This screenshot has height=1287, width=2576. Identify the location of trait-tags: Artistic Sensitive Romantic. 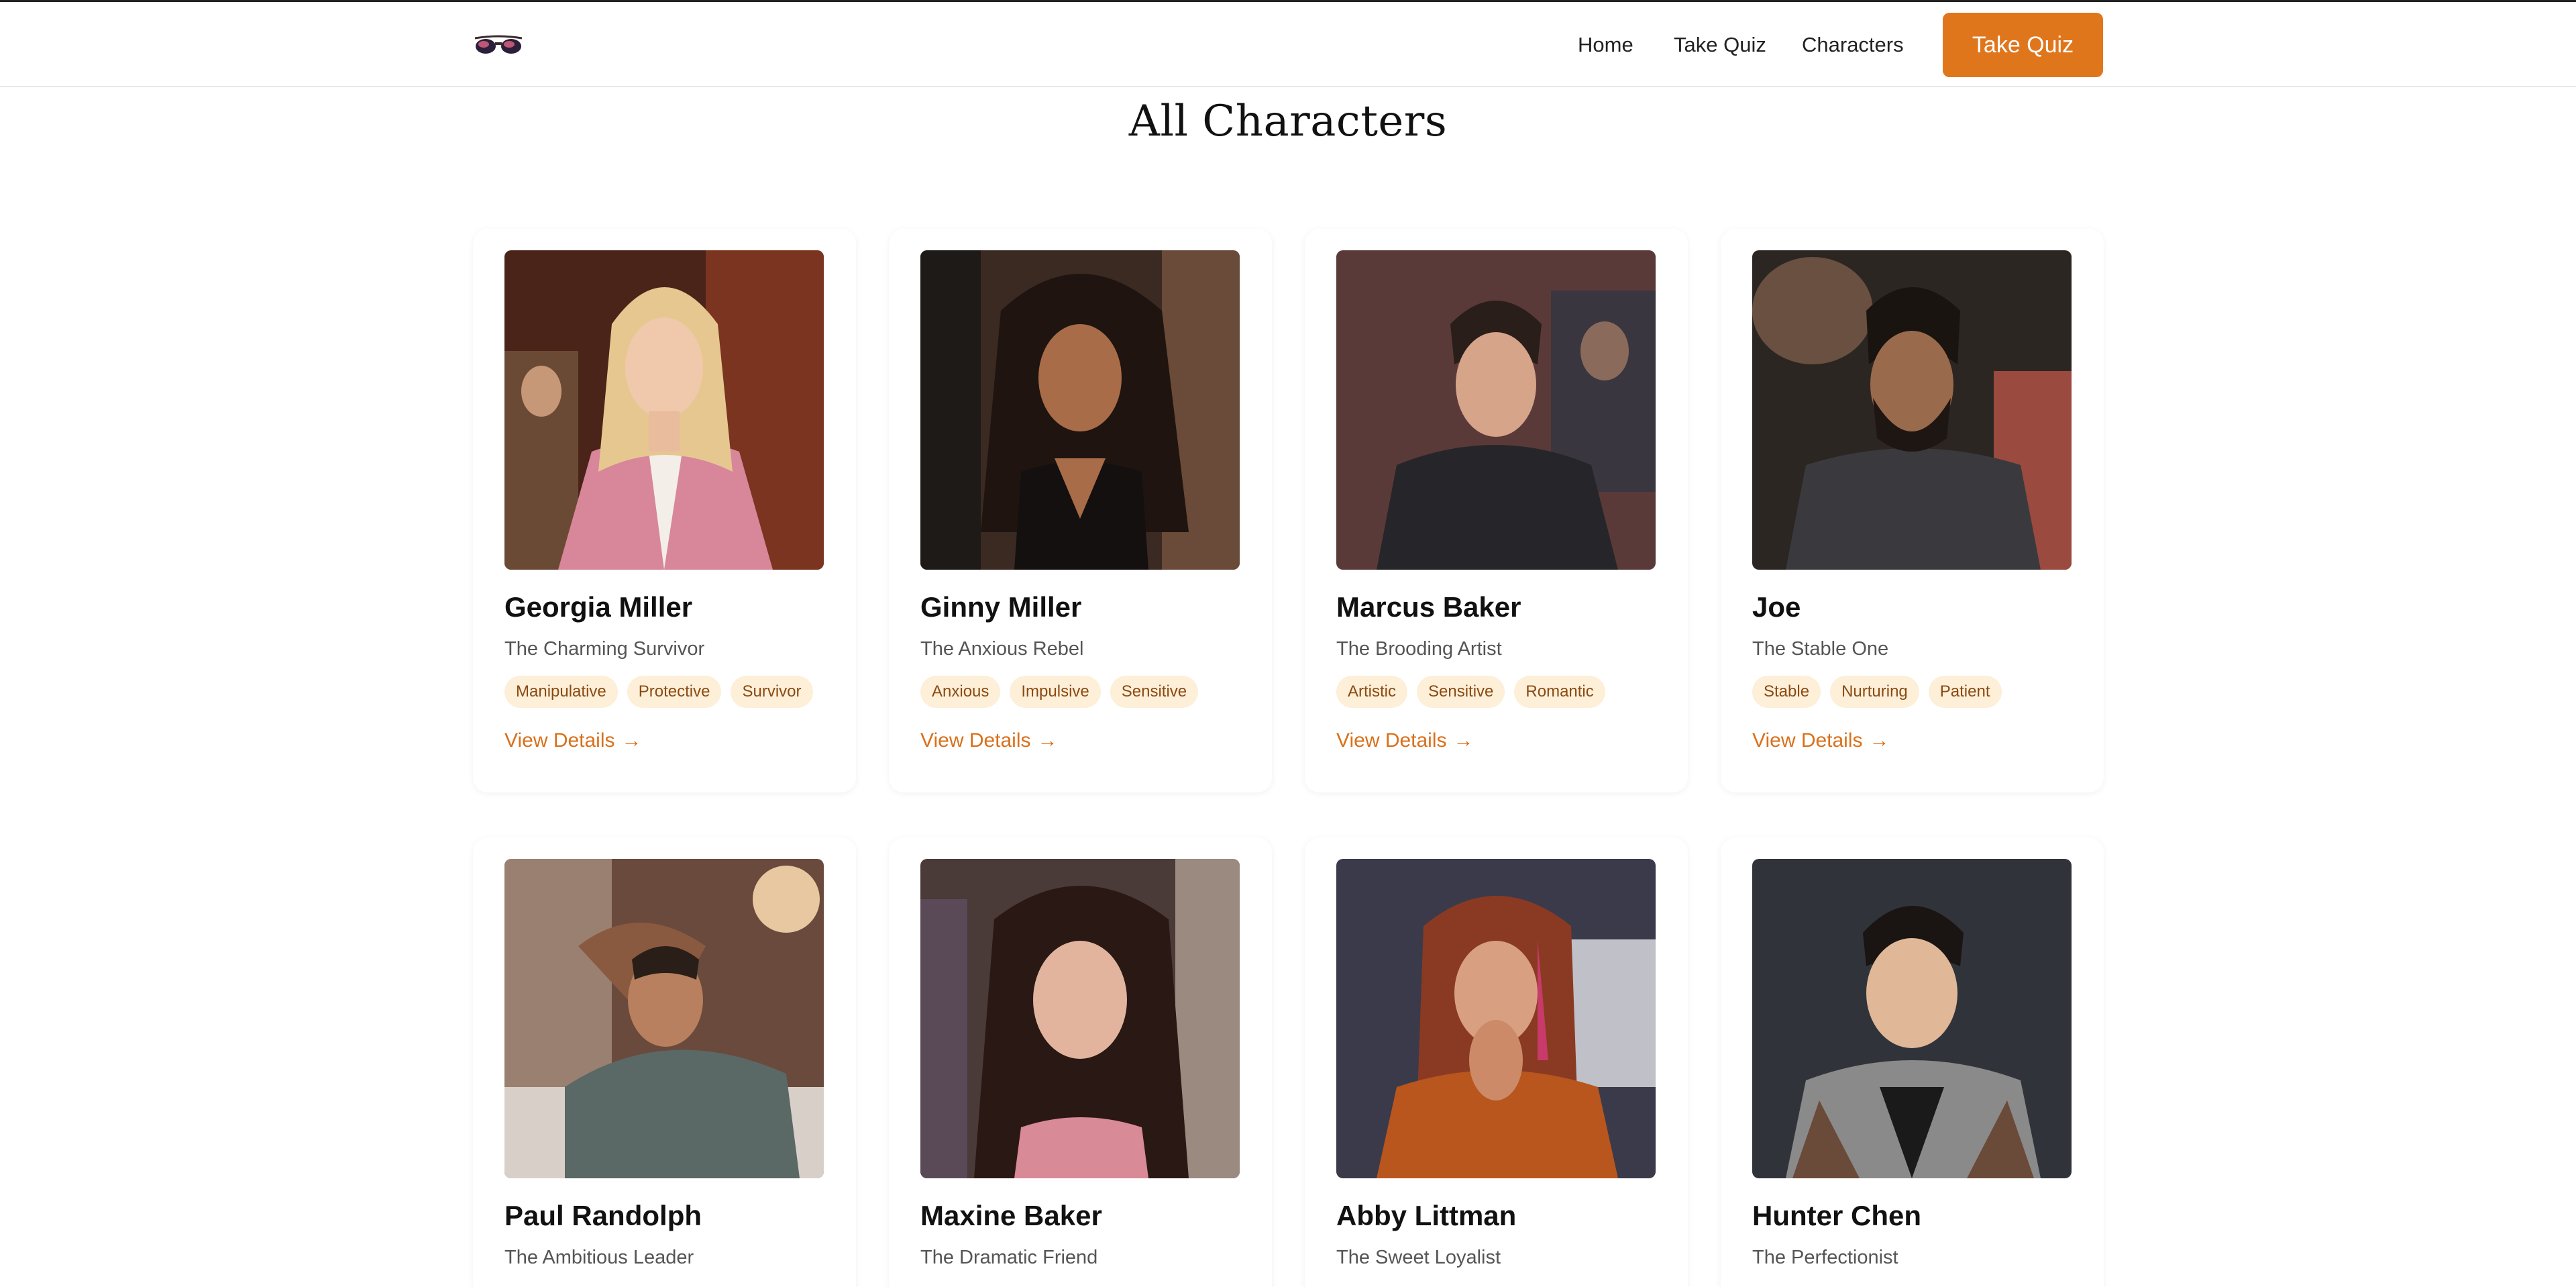
(1470, 692).